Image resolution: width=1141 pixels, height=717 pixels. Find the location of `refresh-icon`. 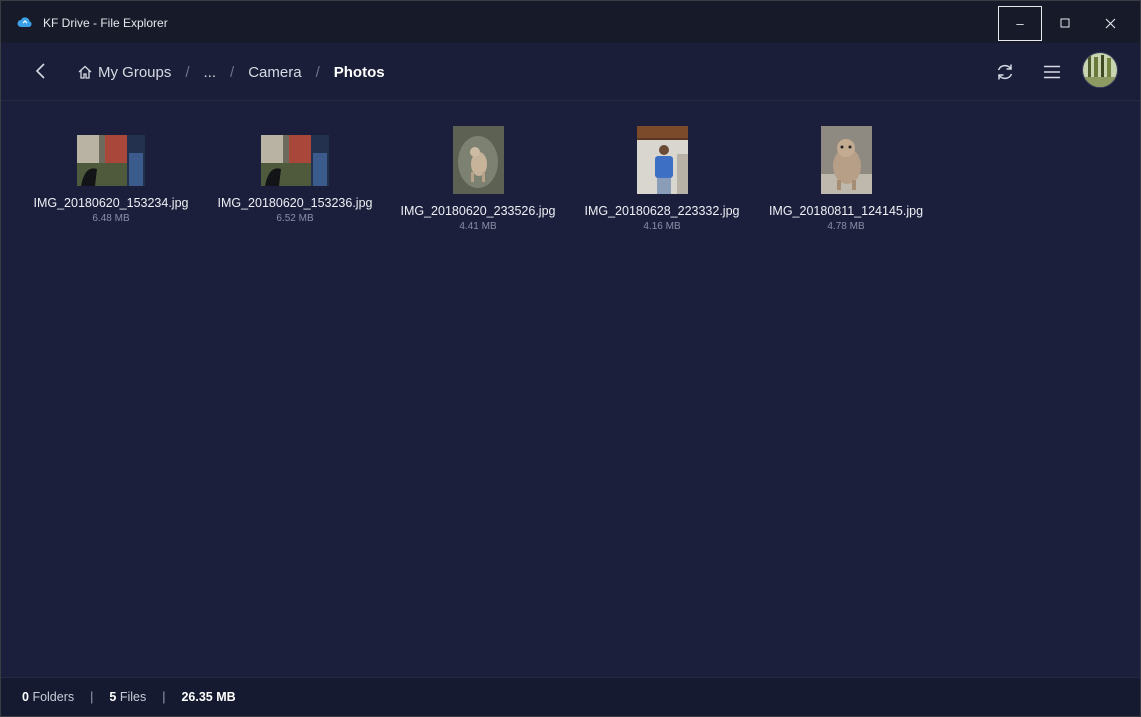

refresh-icon is located at coordinates (1005, 72).